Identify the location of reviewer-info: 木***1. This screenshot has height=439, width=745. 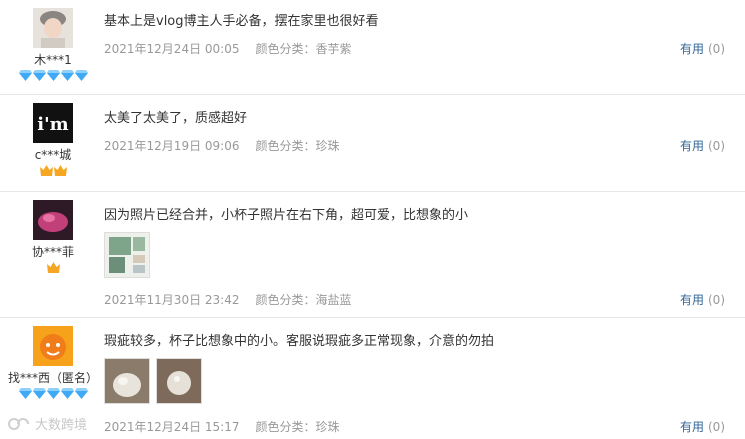
(53, 42).